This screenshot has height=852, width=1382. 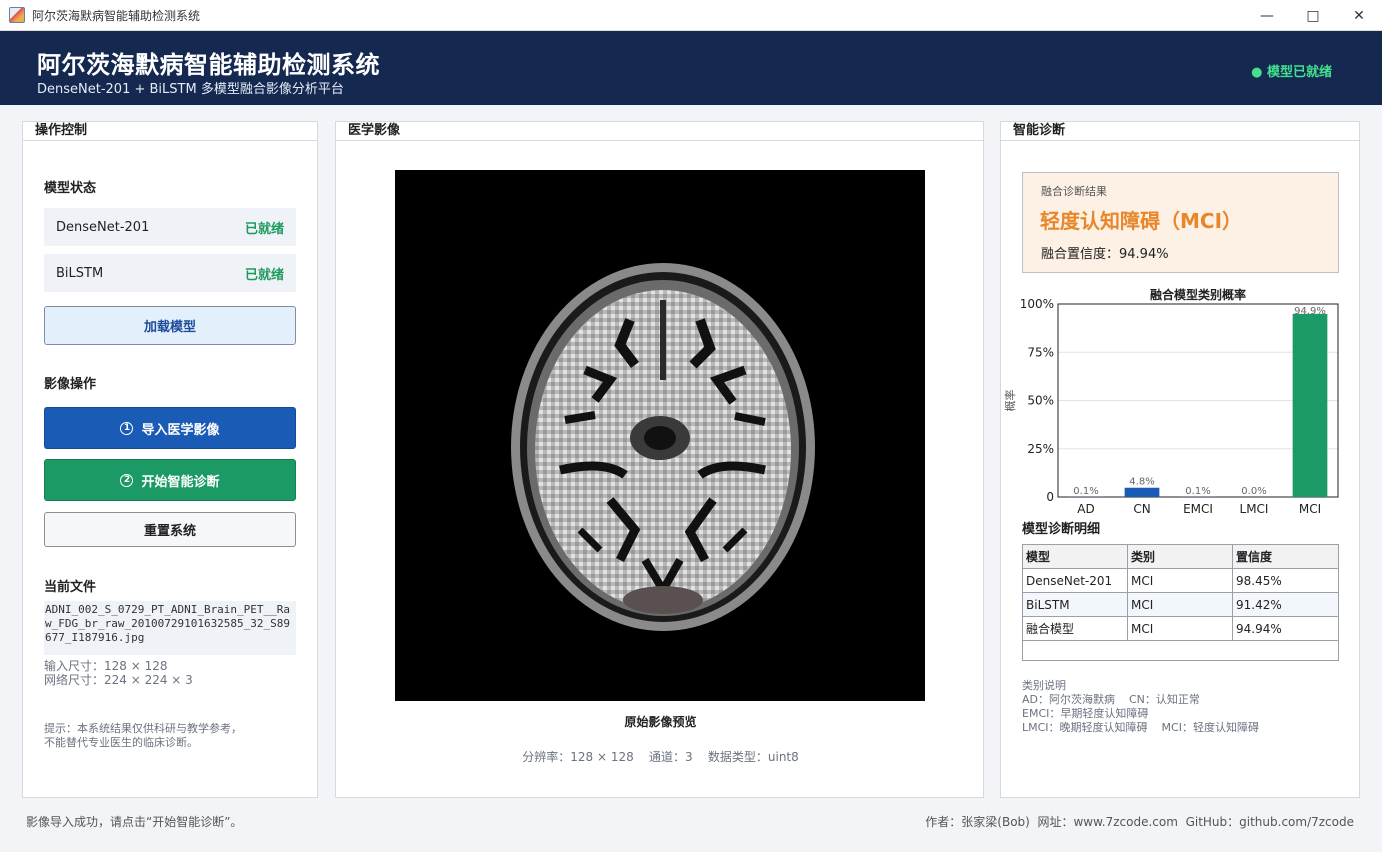 I want to click on start-diagnosis-button: 2 开始智能诊断, so click(x=170, y=480).